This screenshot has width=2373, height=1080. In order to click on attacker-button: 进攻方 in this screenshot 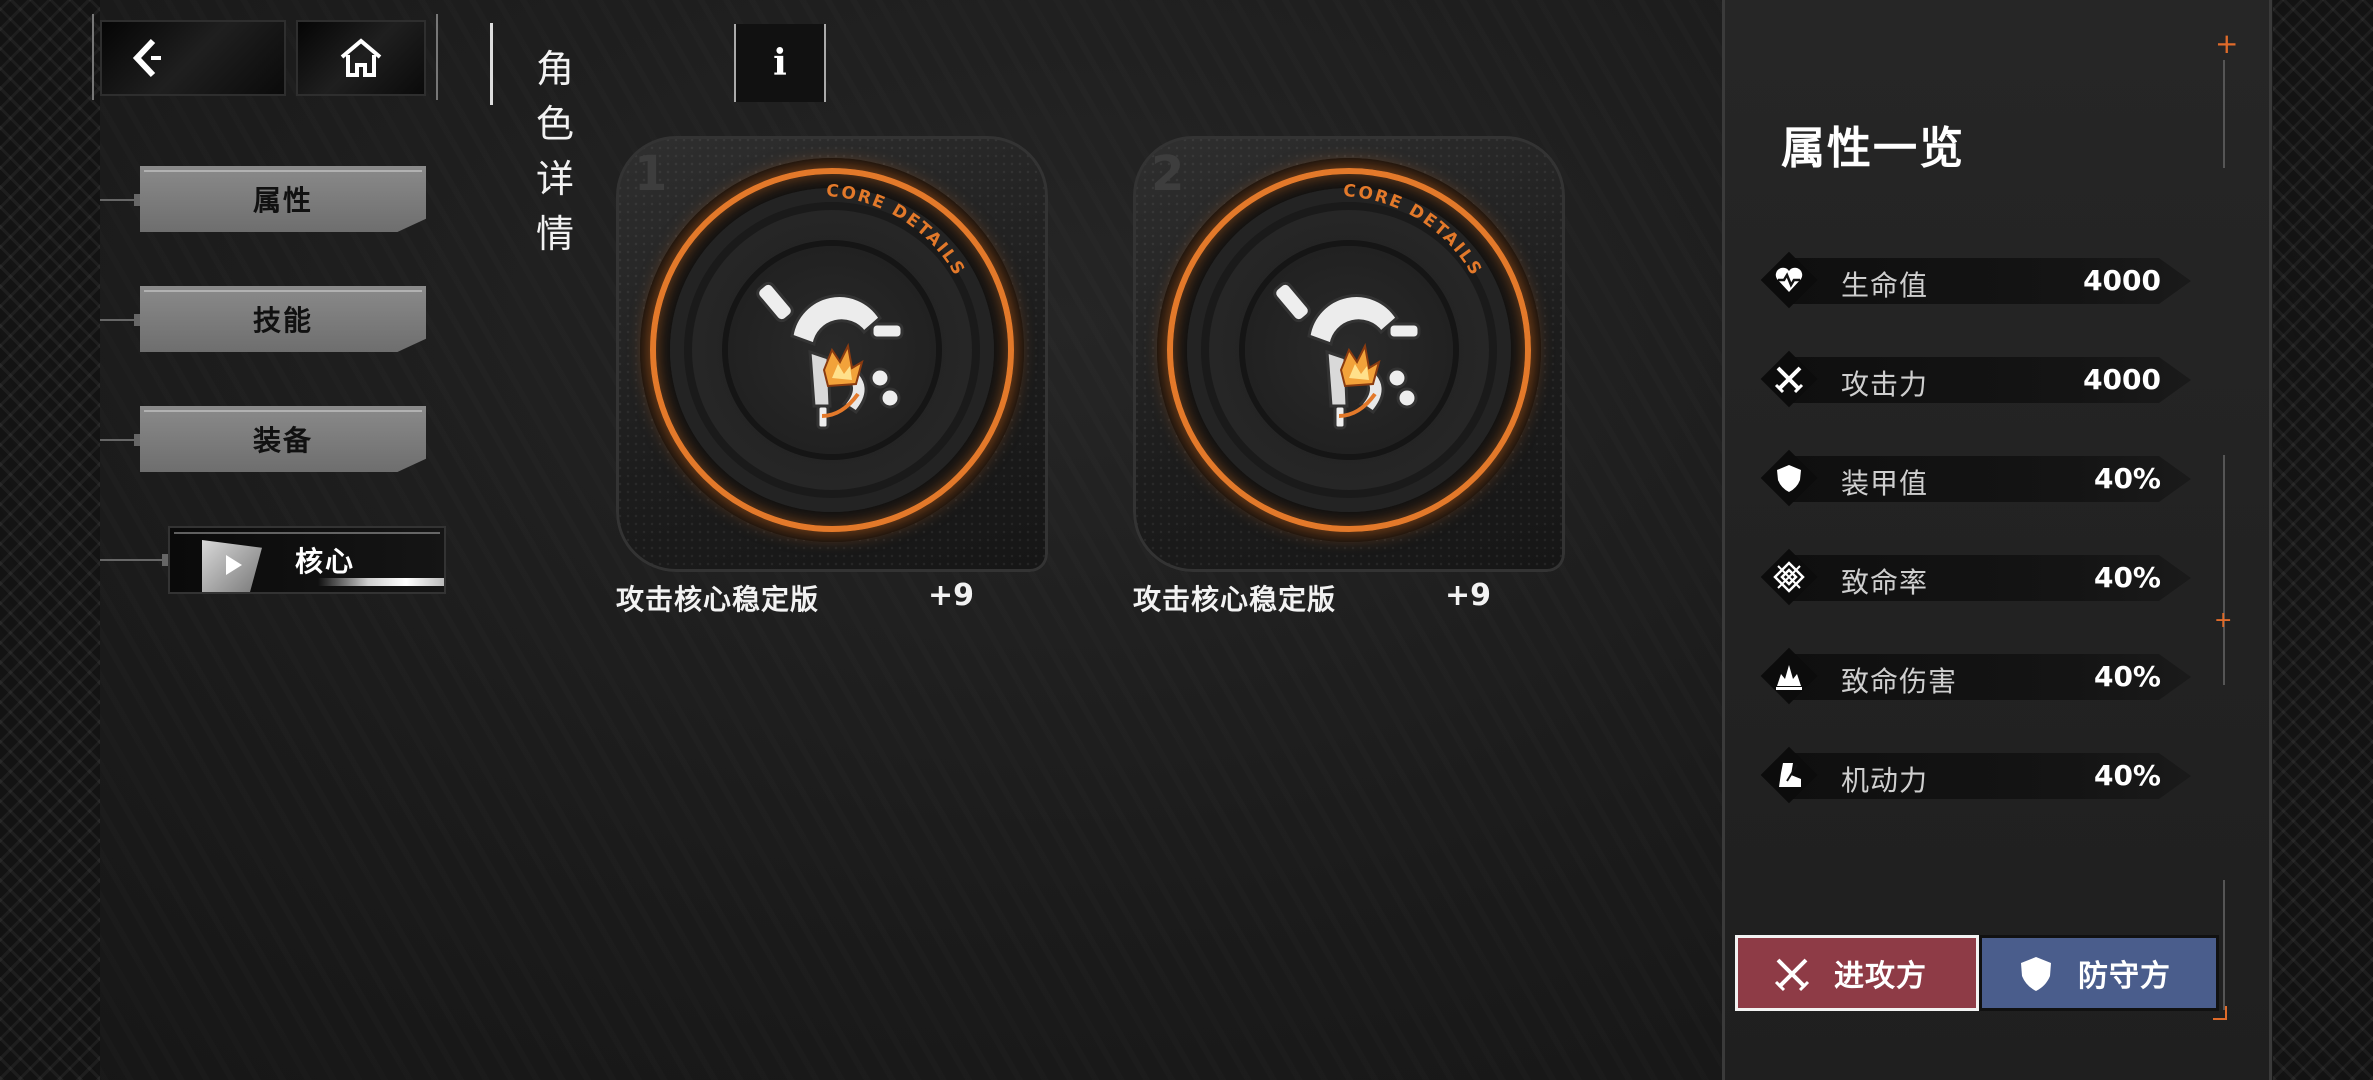, I will do `click(1857, 973)`.